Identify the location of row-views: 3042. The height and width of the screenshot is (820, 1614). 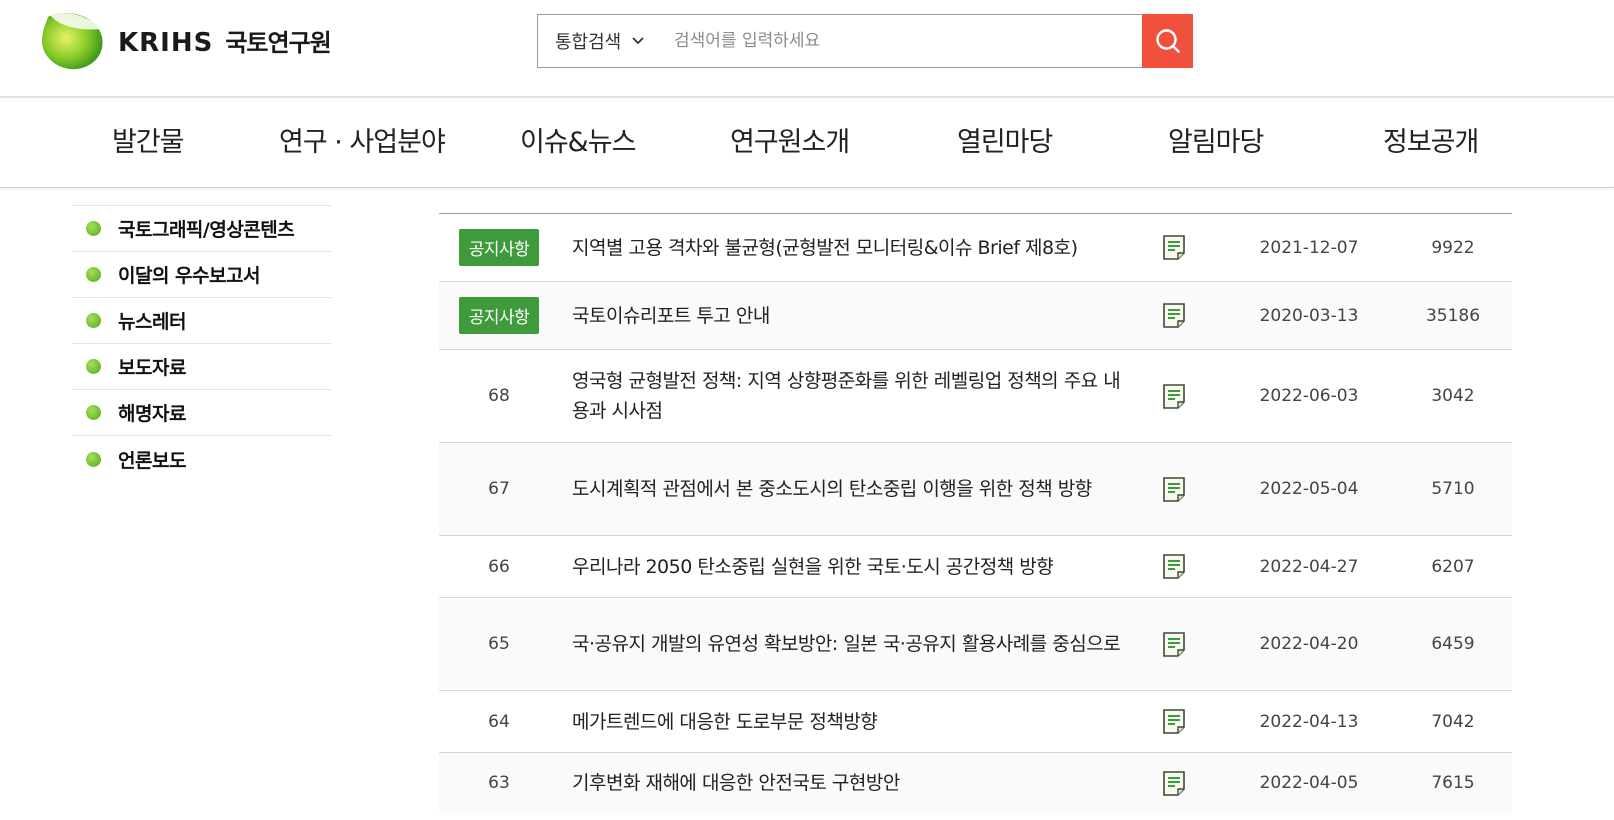
(1453, 396).